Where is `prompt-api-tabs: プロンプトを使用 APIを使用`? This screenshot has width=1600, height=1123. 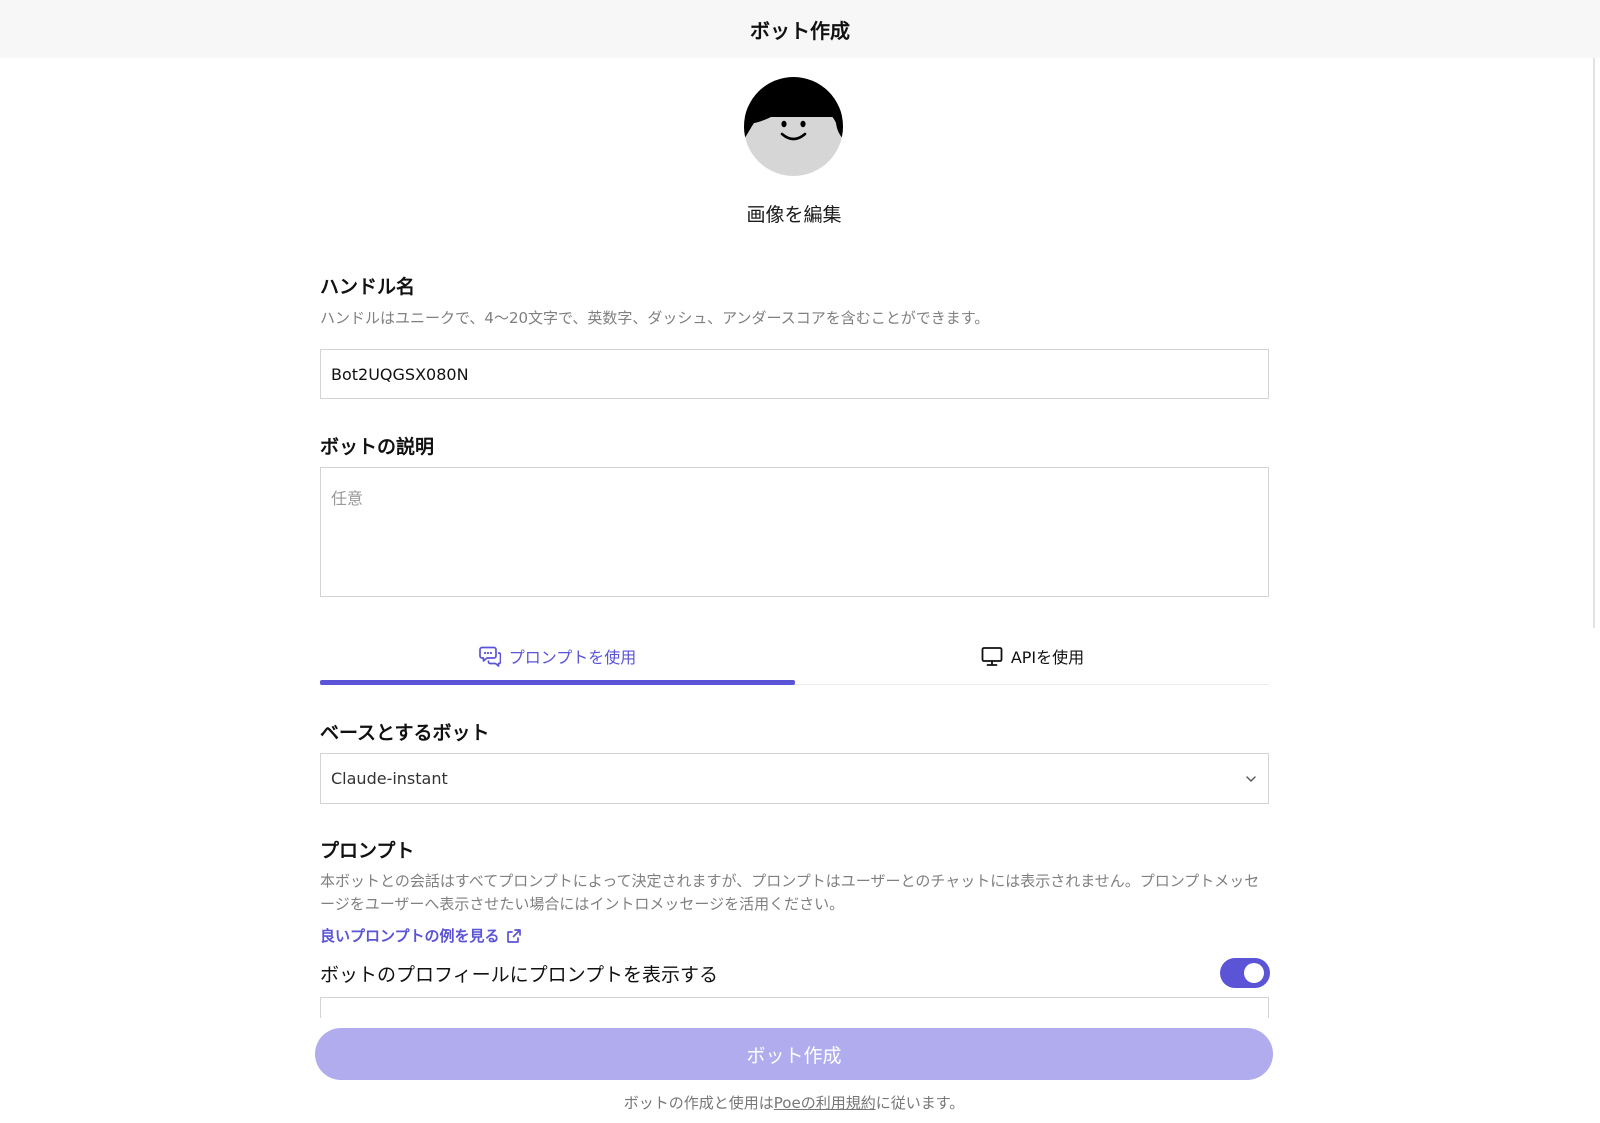
prompt-api-tabs: プロンプトを使用 APIを使用 is located at coordinates (794, 657).